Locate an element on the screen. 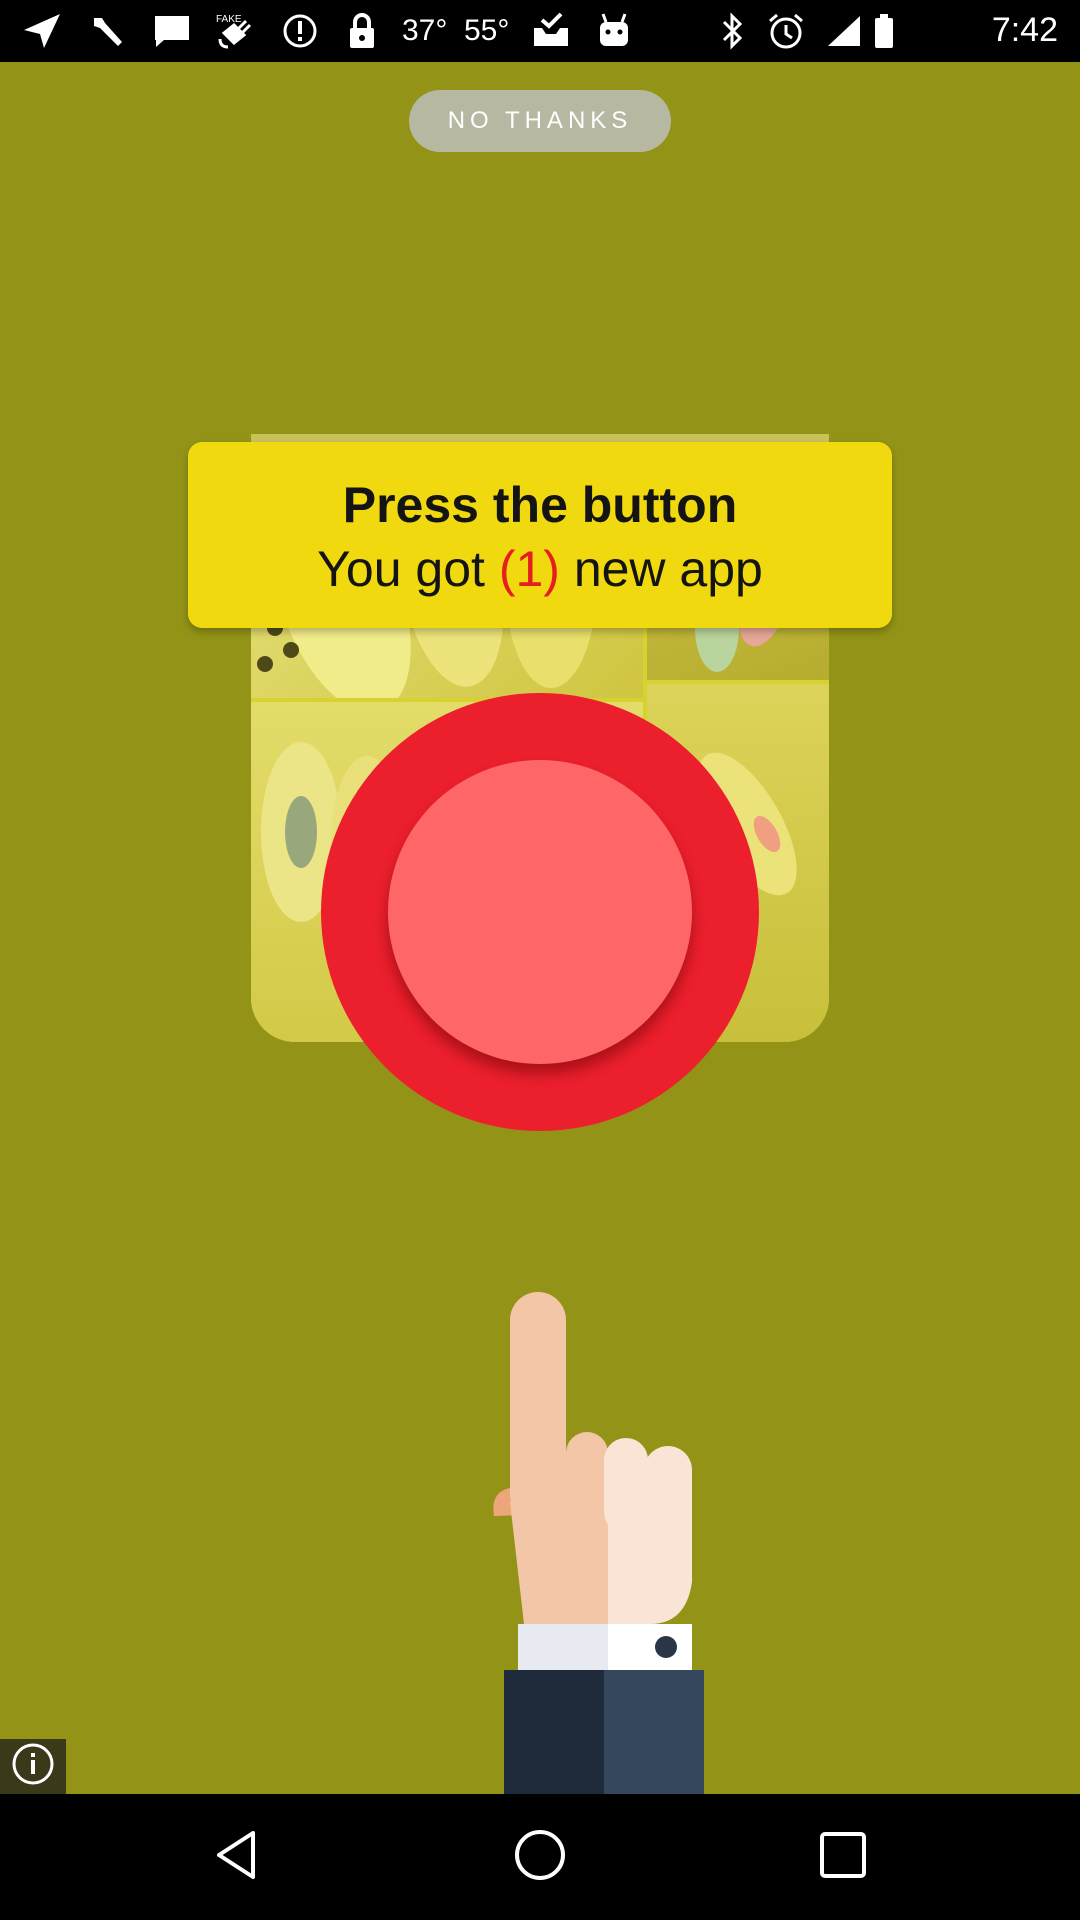 Image resolution: width=1080 pixels, height=1920 pixels. back-button is located at coordinates (237, 1857).